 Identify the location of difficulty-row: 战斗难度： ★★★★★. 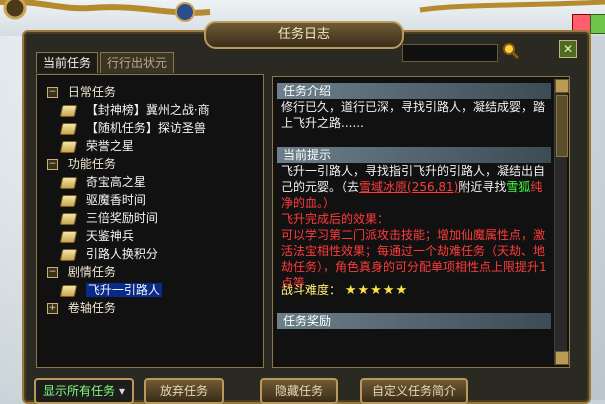
(344, 289).